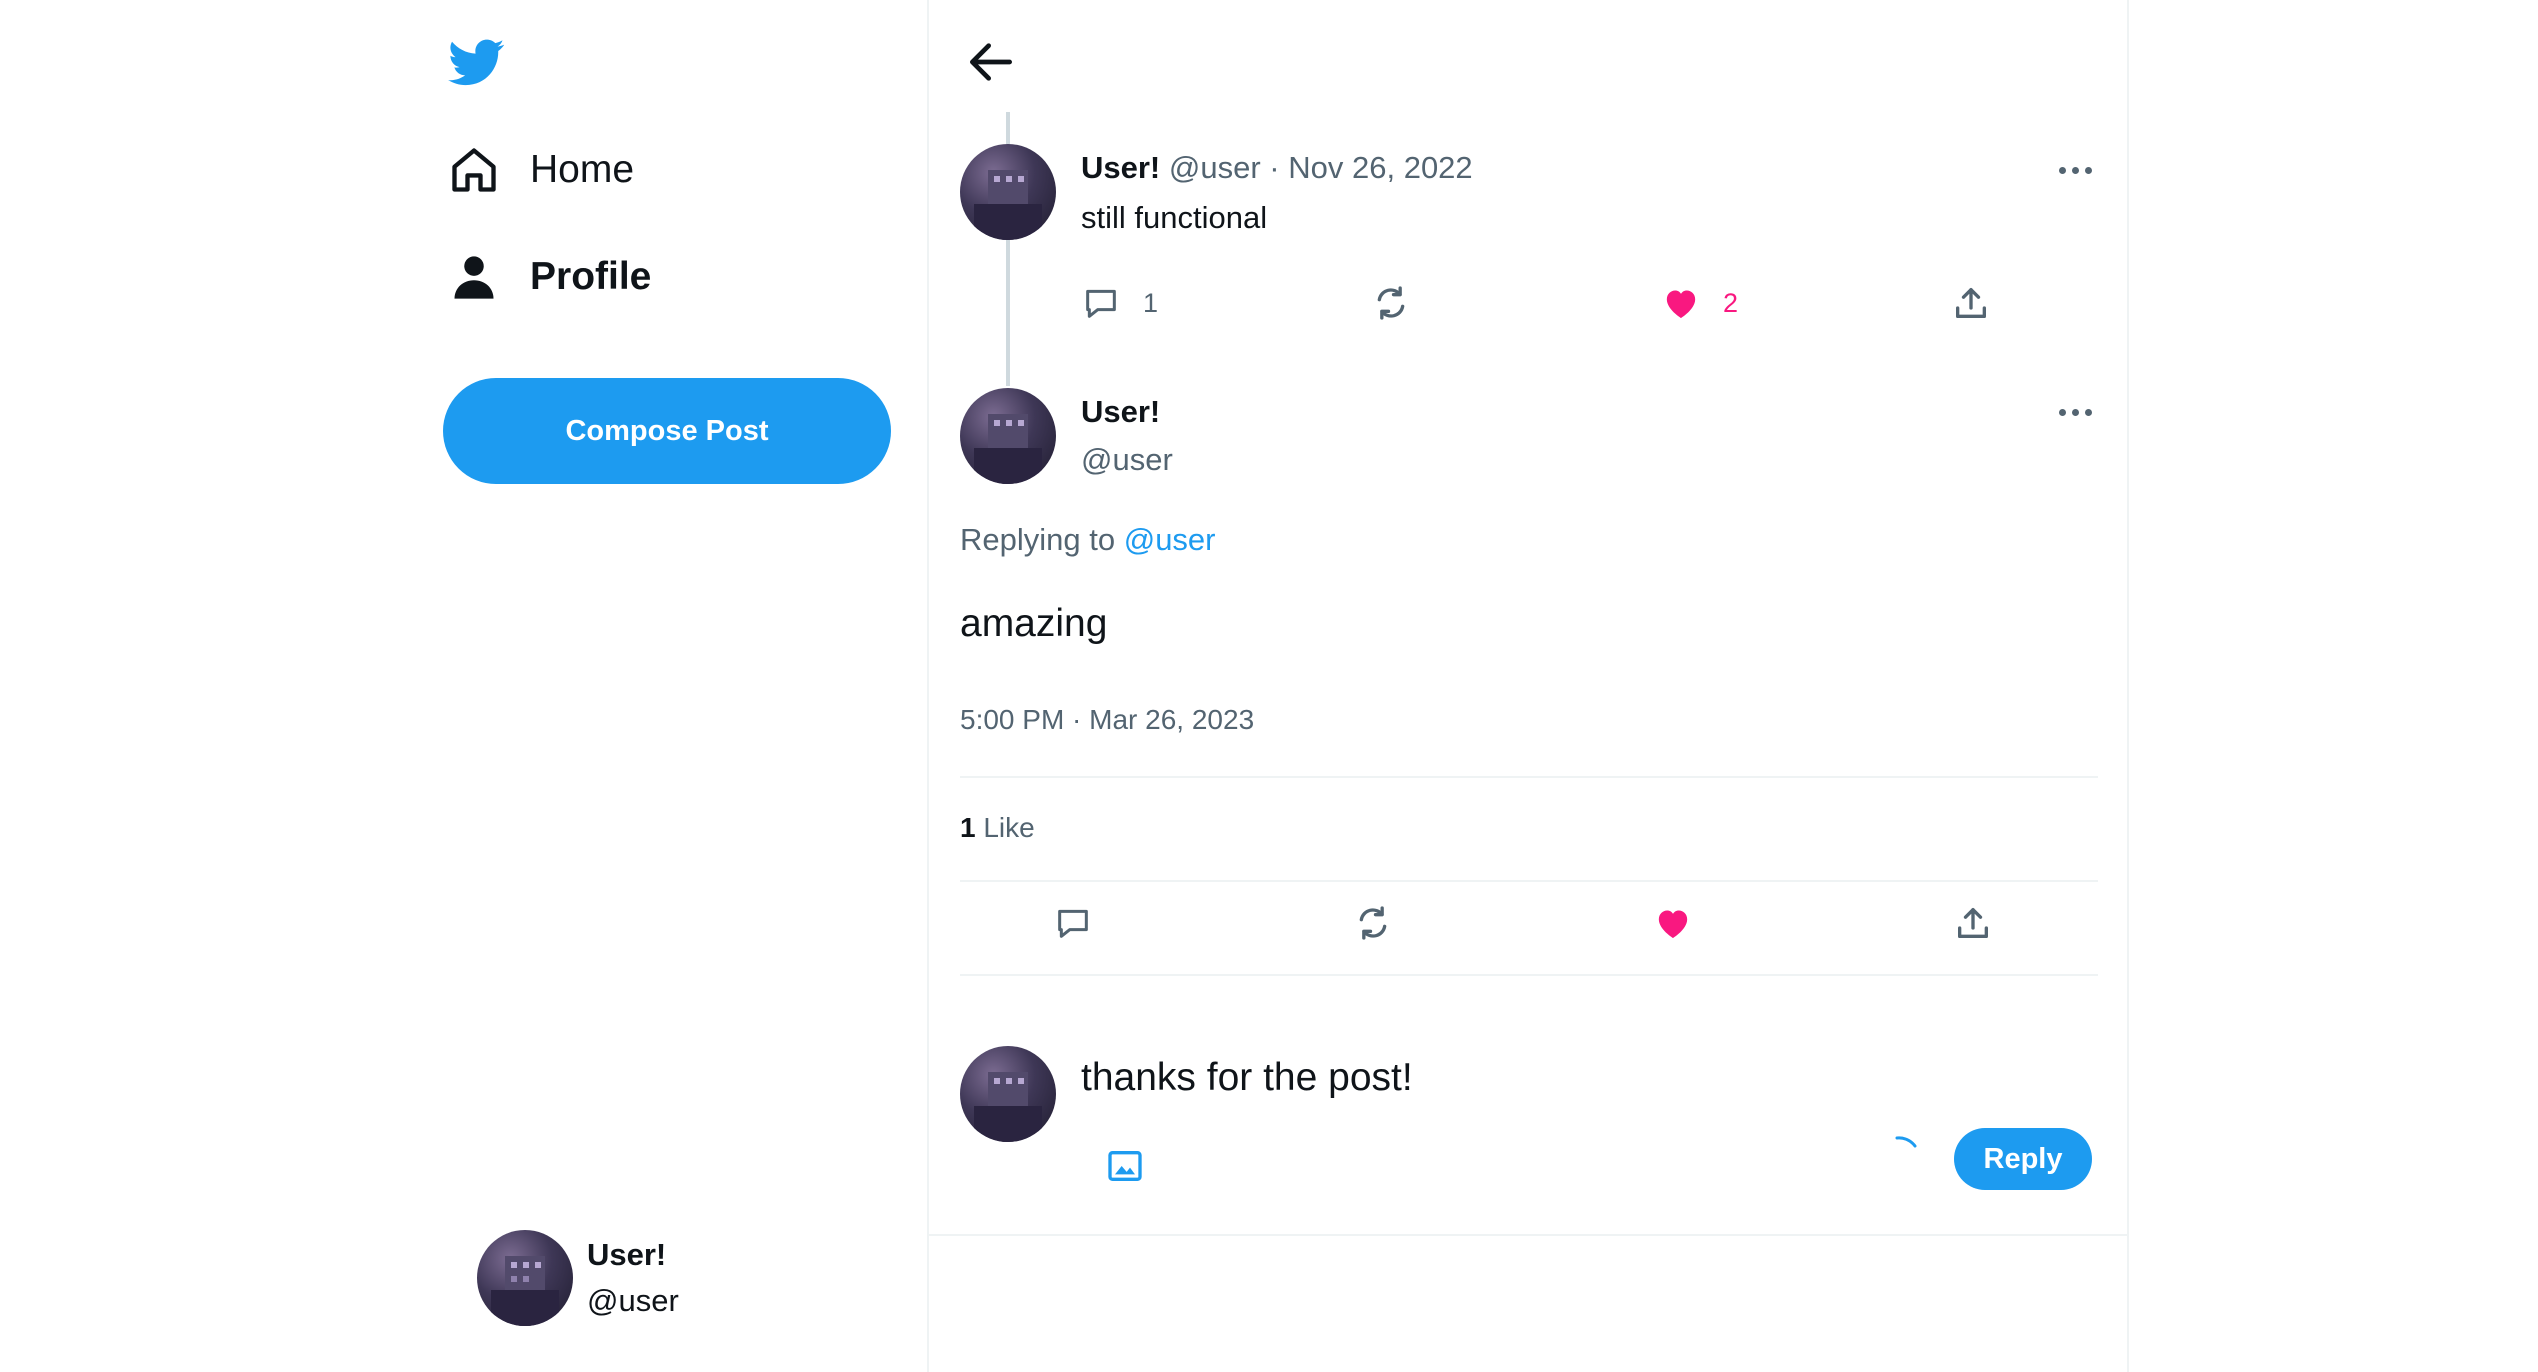 This screenshot has height=1372, width=2538. What do you see at coordinates (1911, 1152) in the screenshot?
I see `character-progress-icon` at bounding box center [1911, 1152].